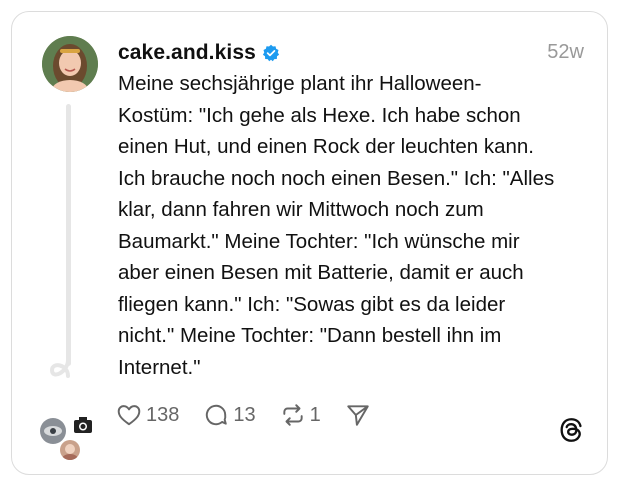  I want to click on reply-button: 13, so click(229, 415).